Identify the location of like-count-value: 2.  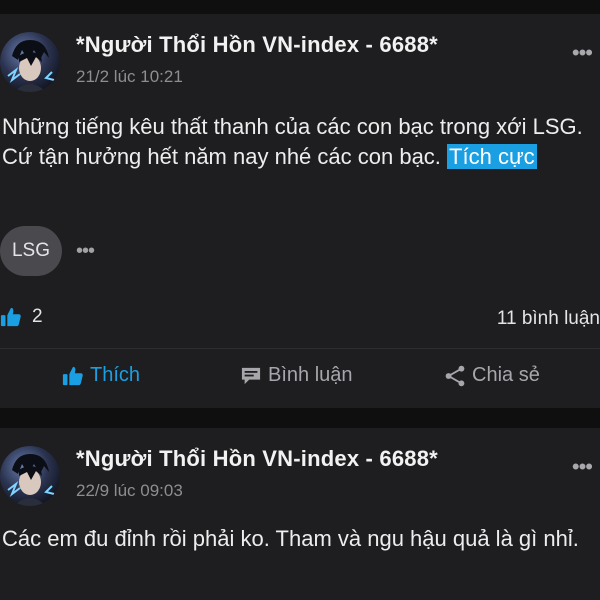
(37, 316).